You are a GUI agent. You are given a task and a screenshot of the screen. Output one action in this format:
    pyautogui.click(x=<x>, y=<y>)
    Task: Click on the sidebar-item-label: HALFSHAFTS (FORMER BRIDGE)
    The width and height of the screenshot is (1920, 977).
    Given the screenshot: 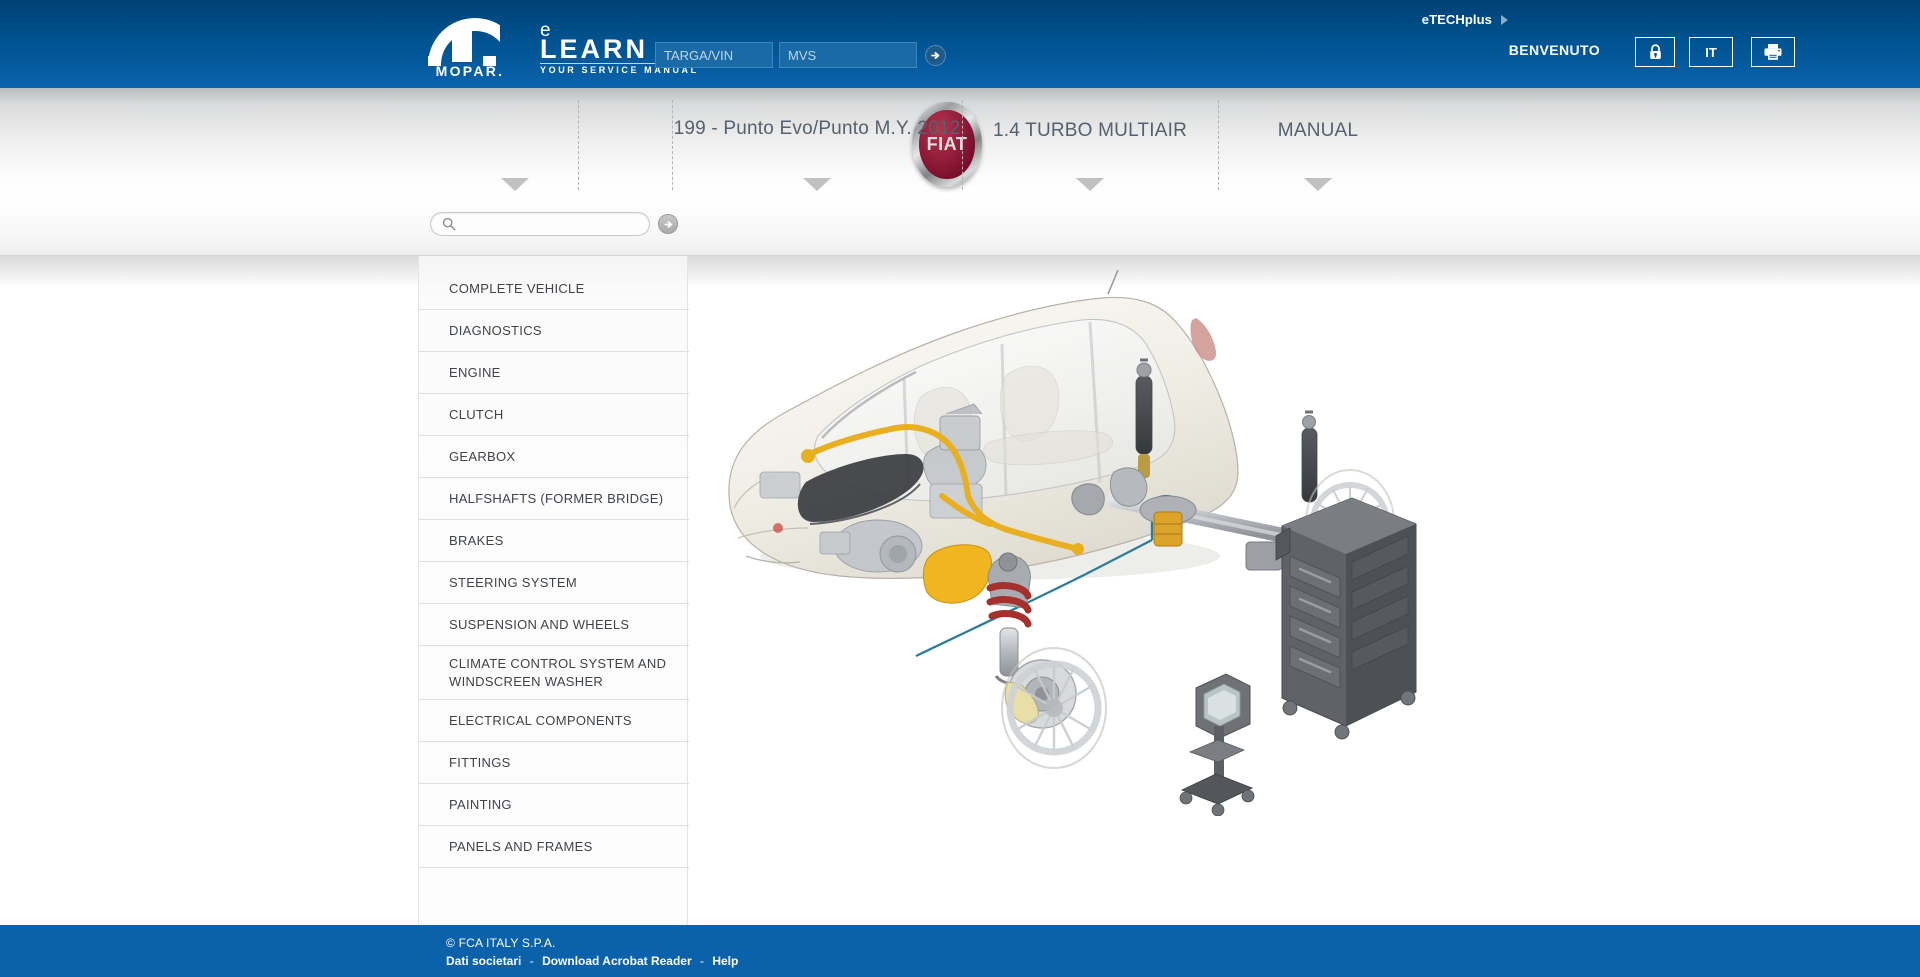 What is the action you would take?
    pyautogui.click(x=556, y=498)
    